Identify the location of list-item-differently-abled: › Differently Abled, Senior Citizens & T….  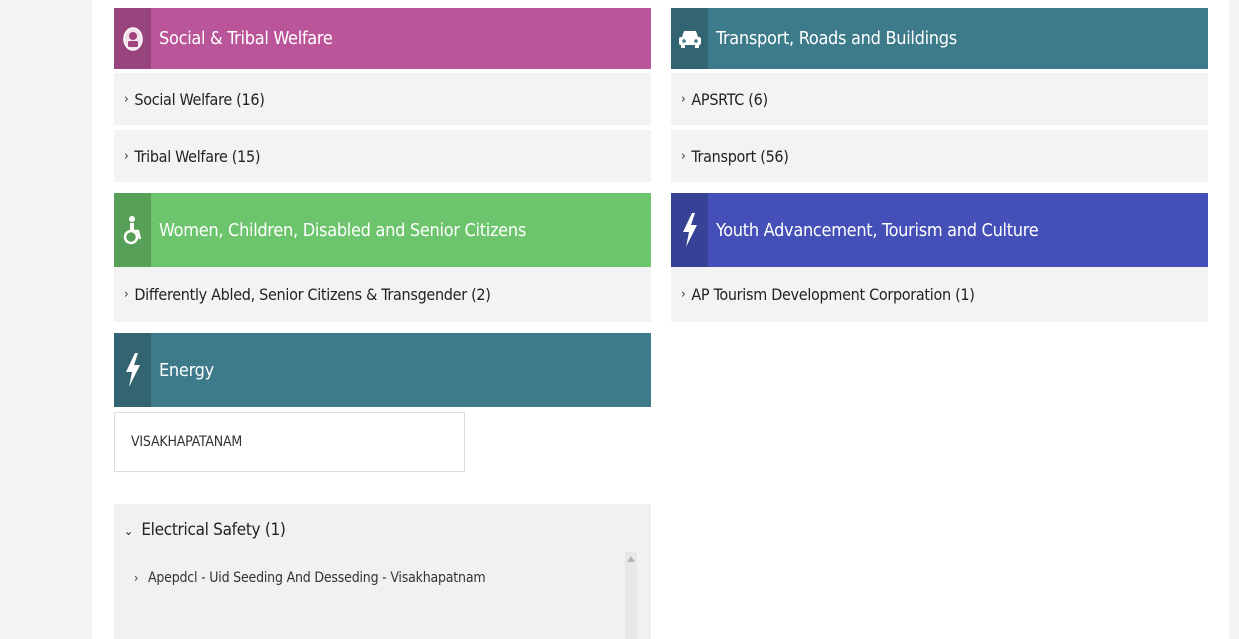
(382, 294).